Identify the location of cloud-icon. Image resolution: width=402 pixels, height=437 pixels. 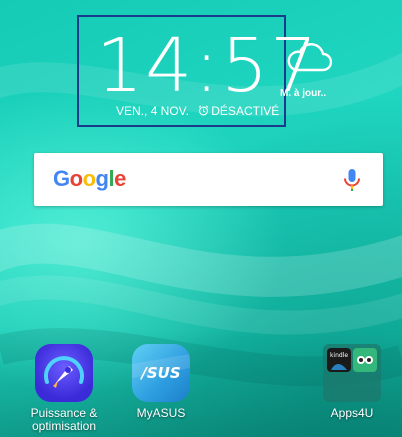
(309, 58).